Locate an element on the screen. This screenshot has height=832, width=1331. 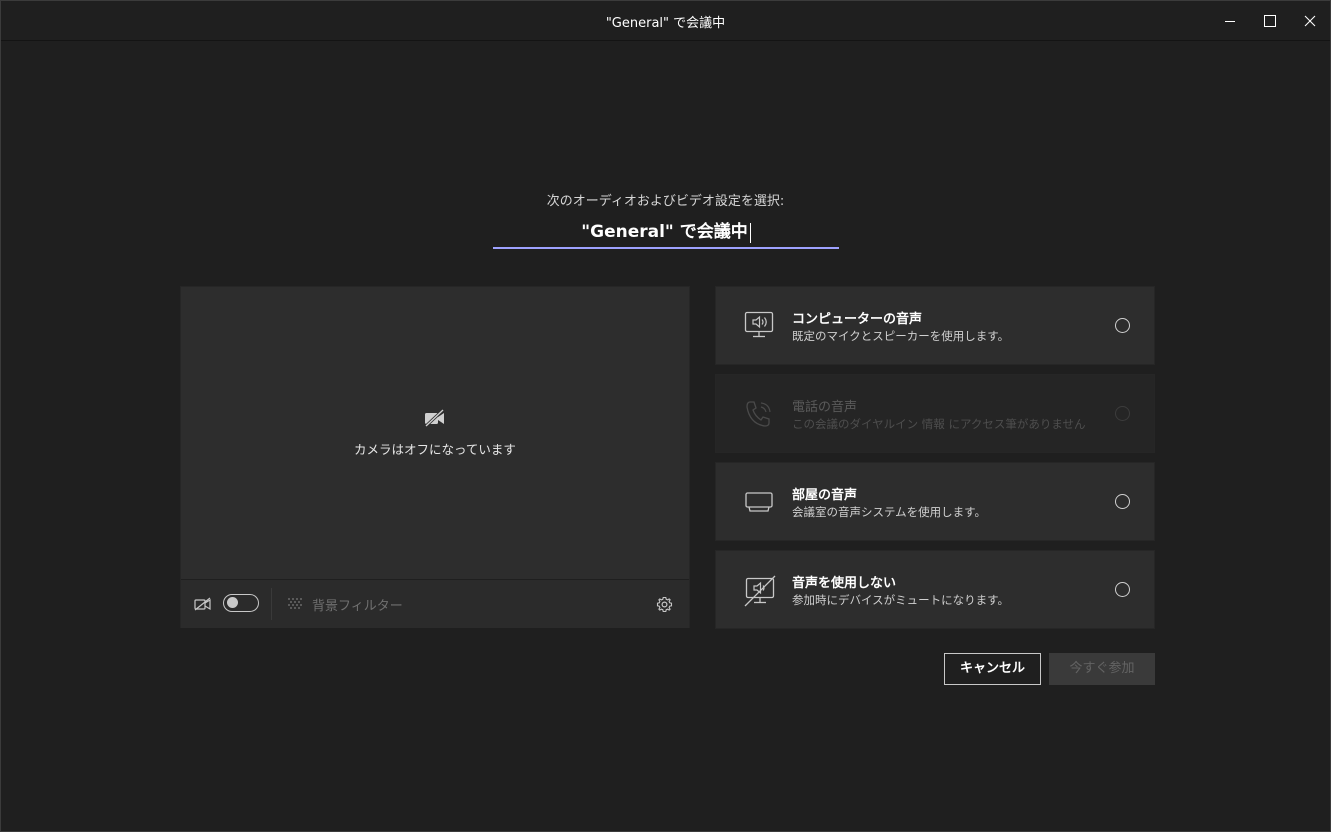
window-title: "General" で会議中 is located at coordinates (665, 23).